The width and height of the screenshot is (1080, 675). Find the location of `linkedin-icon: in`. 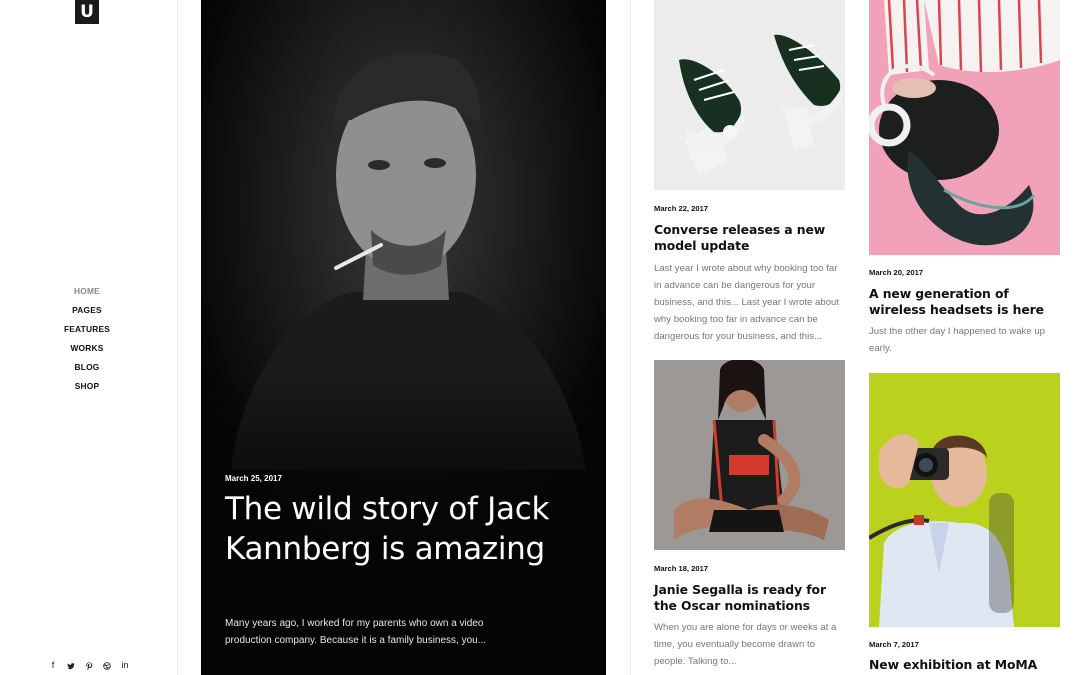

linkedin-icon: in is located at coordinates (125, 665).